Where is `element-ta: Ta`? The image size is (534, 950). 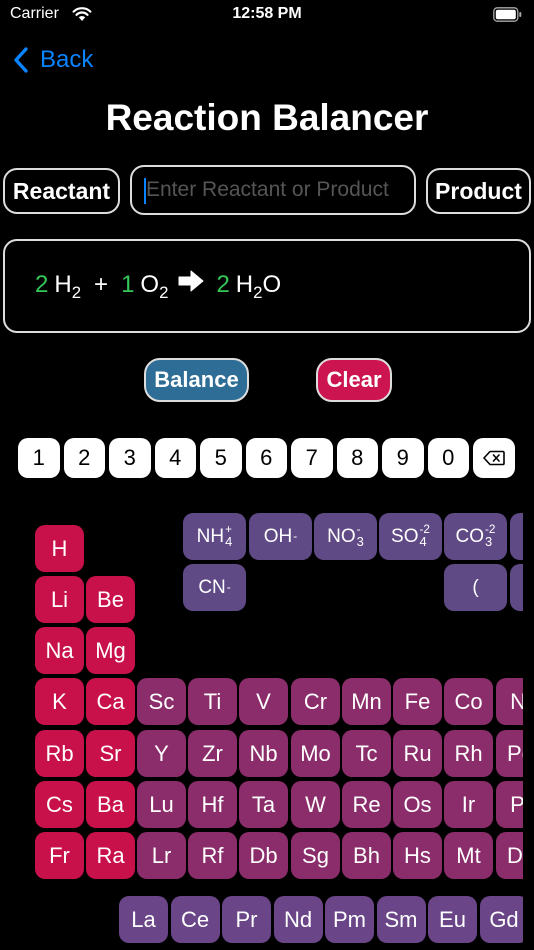
element-ta: Ta is located at coordinates (263, 804).